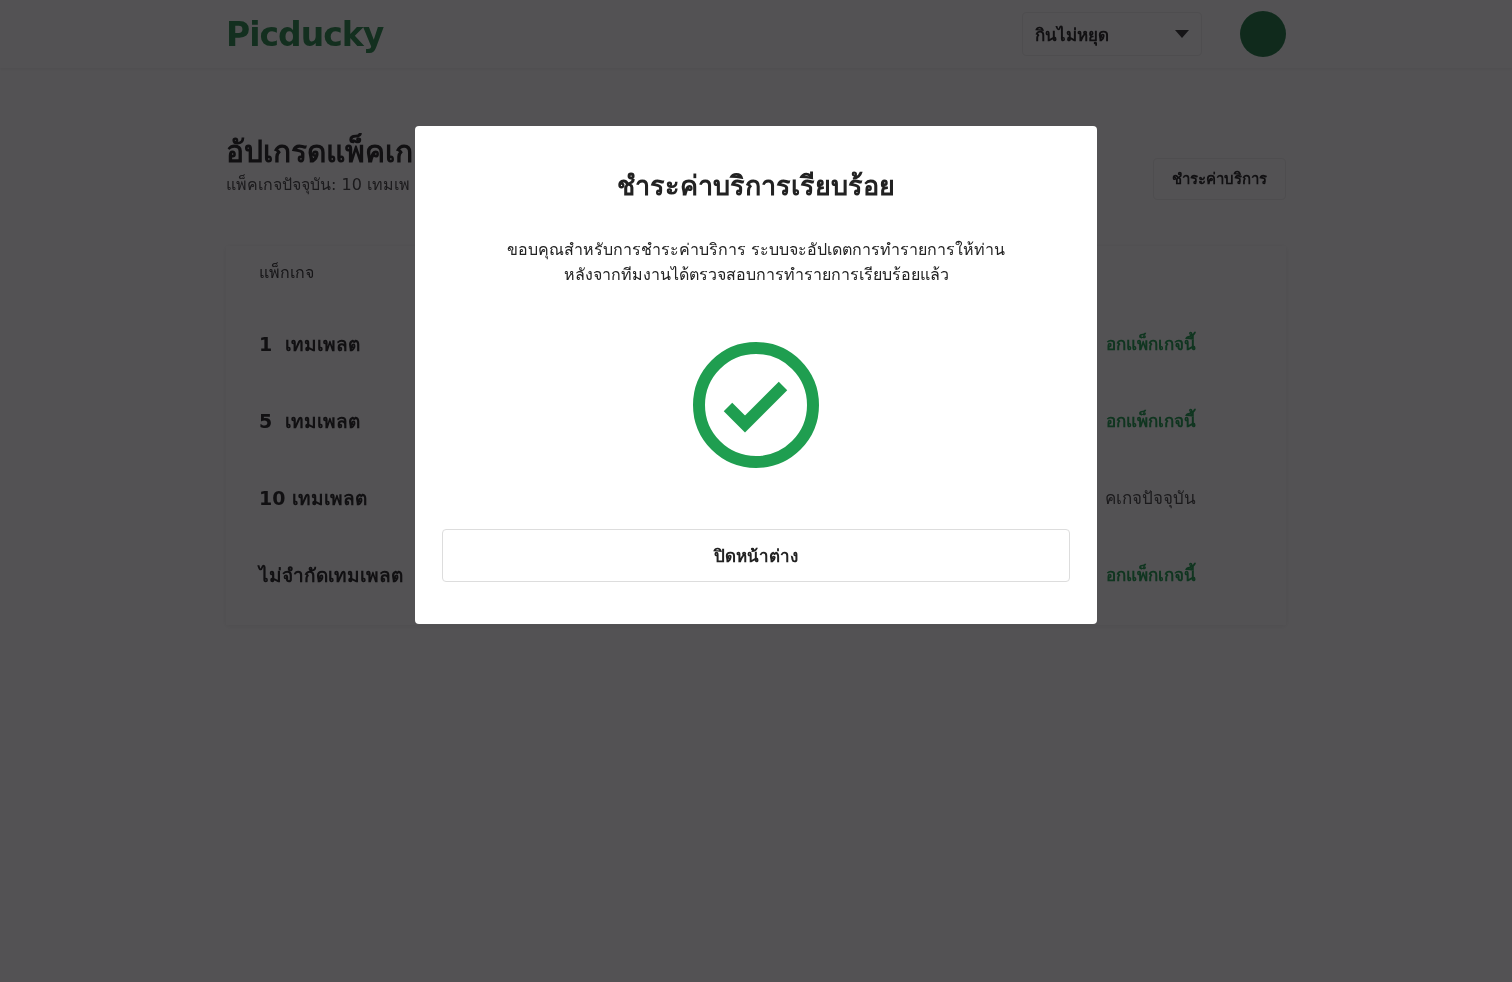 This screenshot has height=982, width=1512. Describe the element at coordinates (310, 421) in the screenshot. I see `package-name: 5 เทมเพลต` at that location.